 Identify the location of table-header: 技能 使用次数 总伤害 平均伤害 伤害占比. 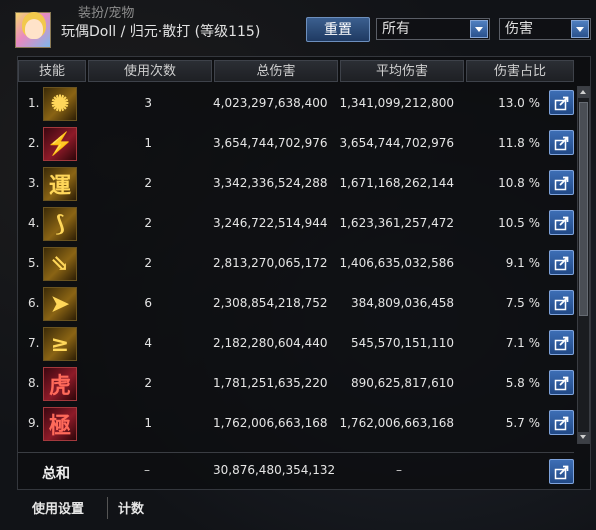
(296, 71).